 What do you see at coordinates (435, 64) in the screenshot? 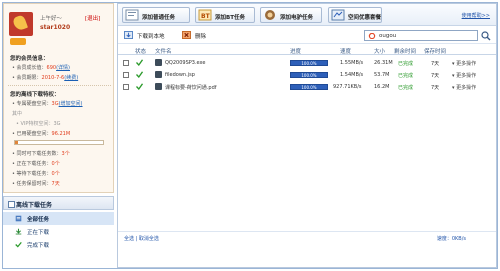
I see `keep-time: 7天` at bounding box center [435, 64].